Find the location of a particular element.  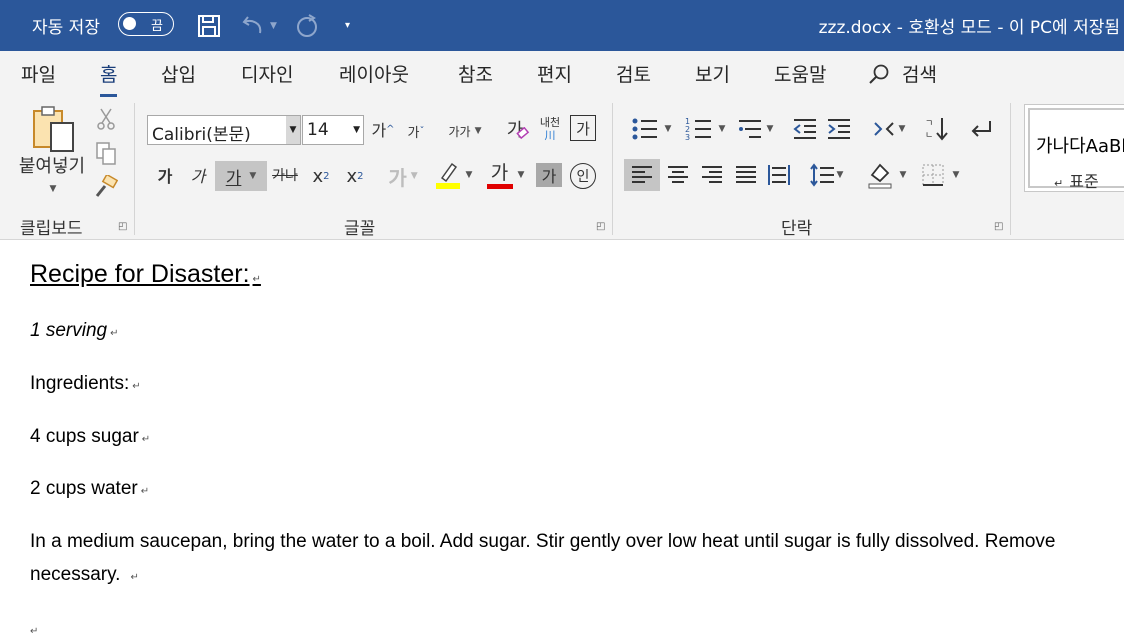

text-effects-button: 가 ▼ is located at coordinates (403, 176).